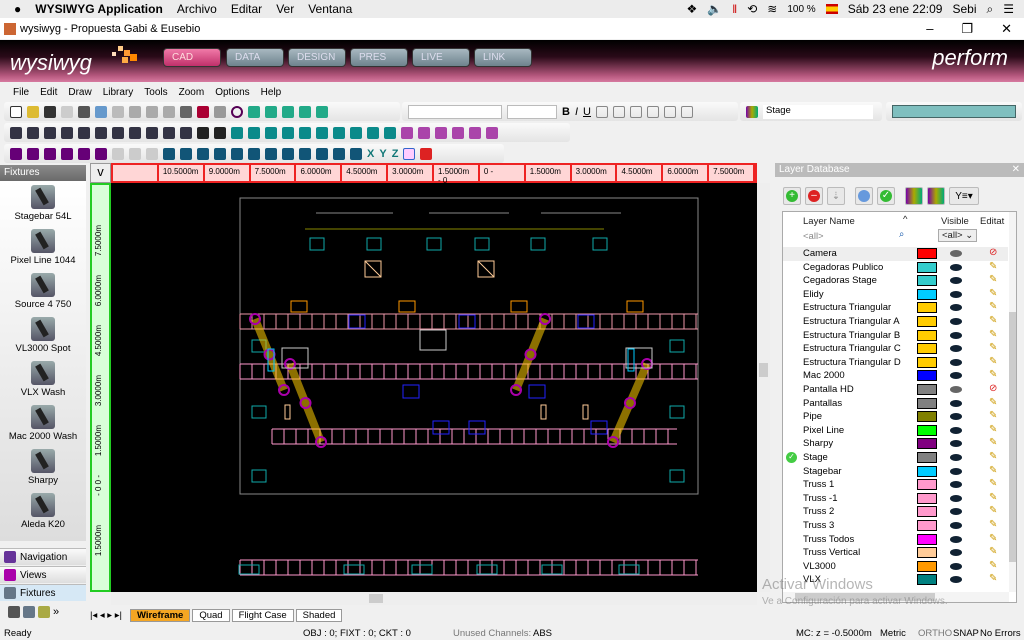  Describe the element at coordinates (601, 111) in the screenshot. I see `align-left-icon` at that location.